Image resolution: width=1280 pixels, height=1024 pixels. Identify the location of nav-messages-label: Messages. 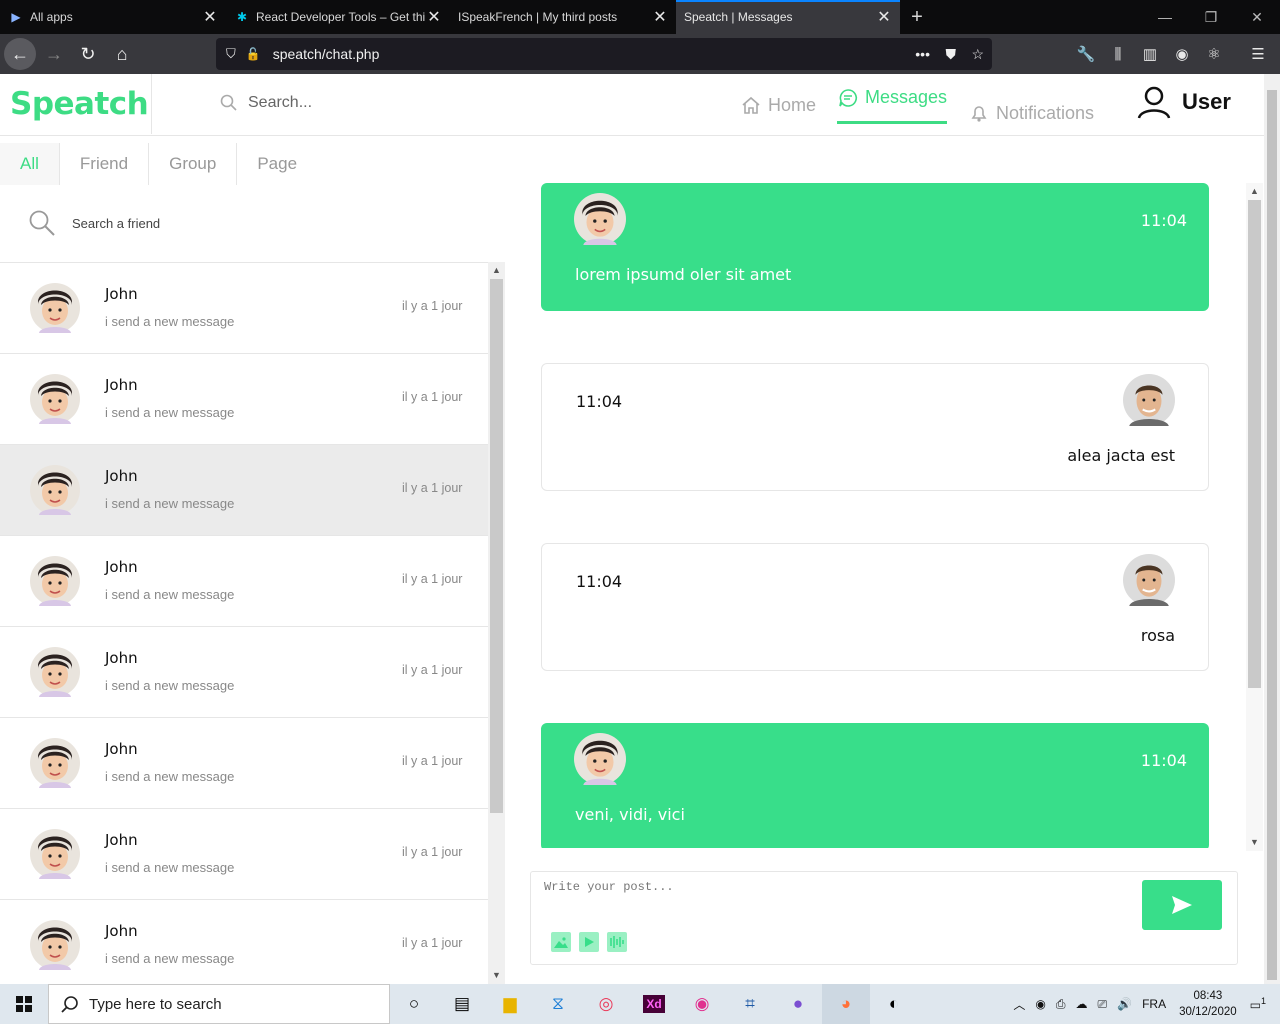
(906, 97).